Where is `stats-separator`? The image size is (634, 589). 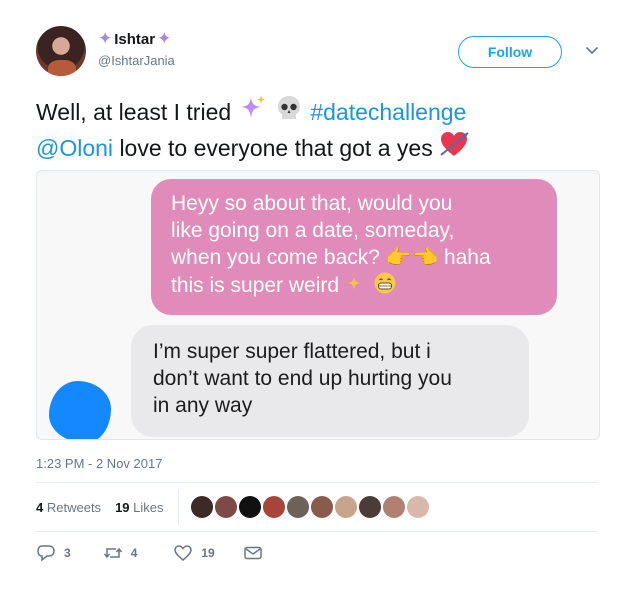 stats-separator is located at coordinates (178, 507).